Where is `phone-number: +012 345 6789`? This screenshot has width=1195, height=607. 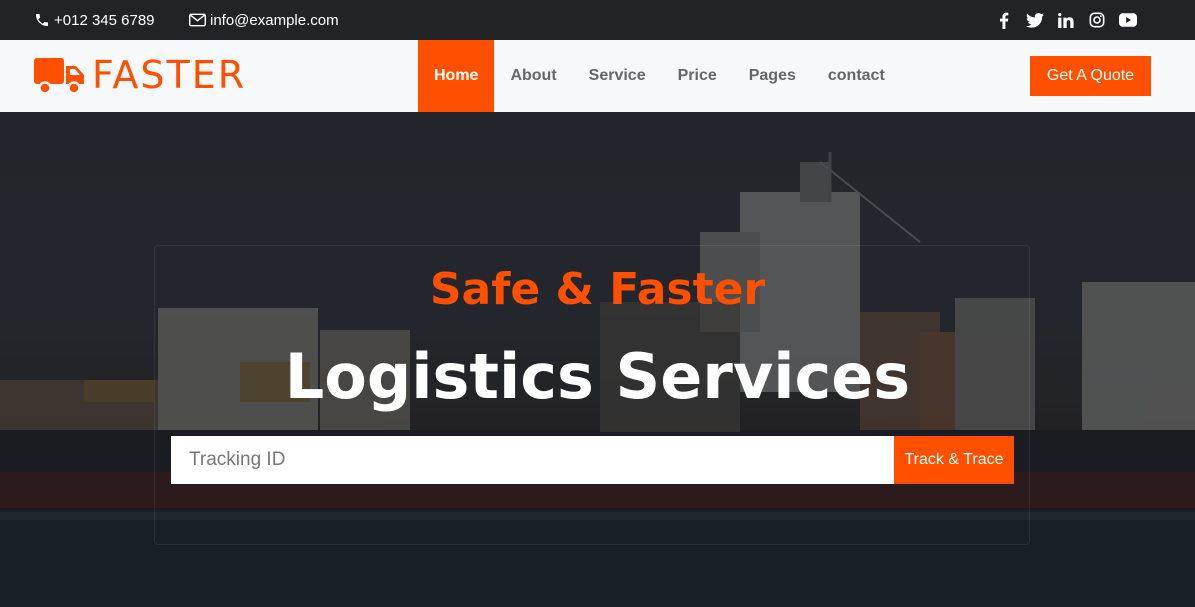
phone-number: +012 345 6789 is located at coordinates (104, 20).